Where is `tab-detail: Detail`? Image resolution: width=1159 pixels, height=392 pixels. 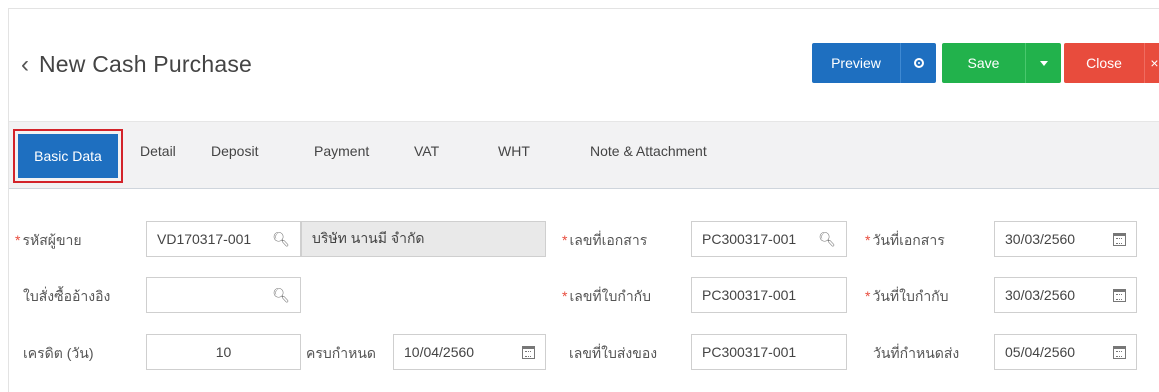 tab-detail: Detail is located at coordinates (158, 151).